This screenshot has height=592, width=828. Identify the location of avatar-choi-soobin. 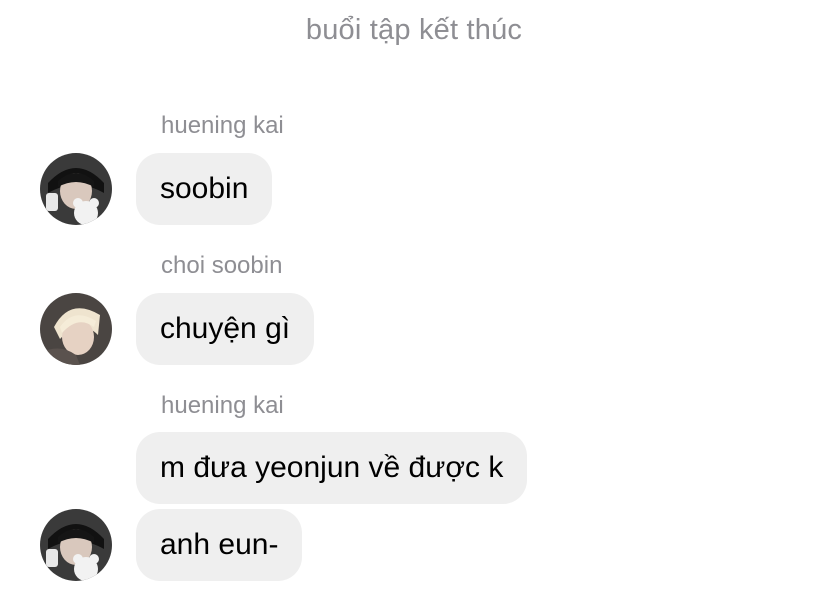
(76, 329).